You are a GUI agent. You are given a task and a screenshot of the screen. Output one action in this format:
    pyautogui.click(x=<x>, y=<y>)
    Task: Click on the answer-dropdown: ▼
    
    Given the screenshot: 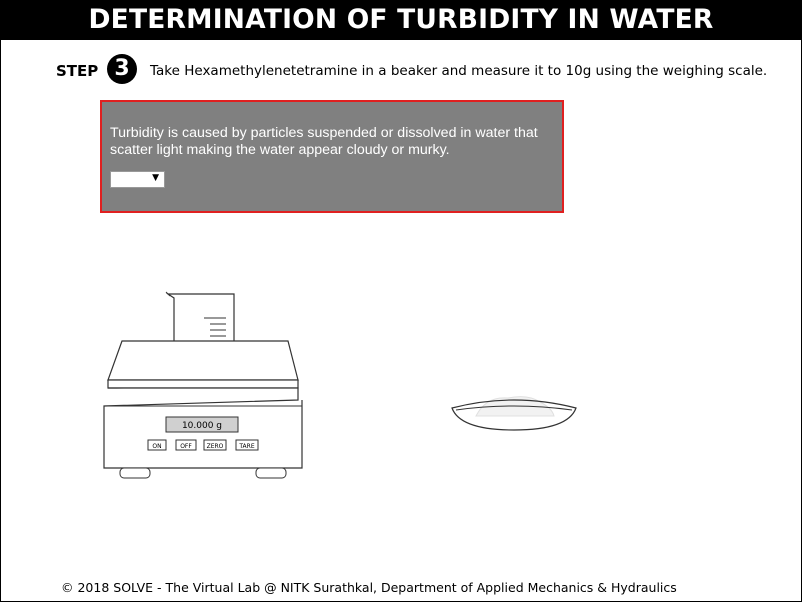 What is the action you would take?
    pyautogui.click(x=137, y=179)
    